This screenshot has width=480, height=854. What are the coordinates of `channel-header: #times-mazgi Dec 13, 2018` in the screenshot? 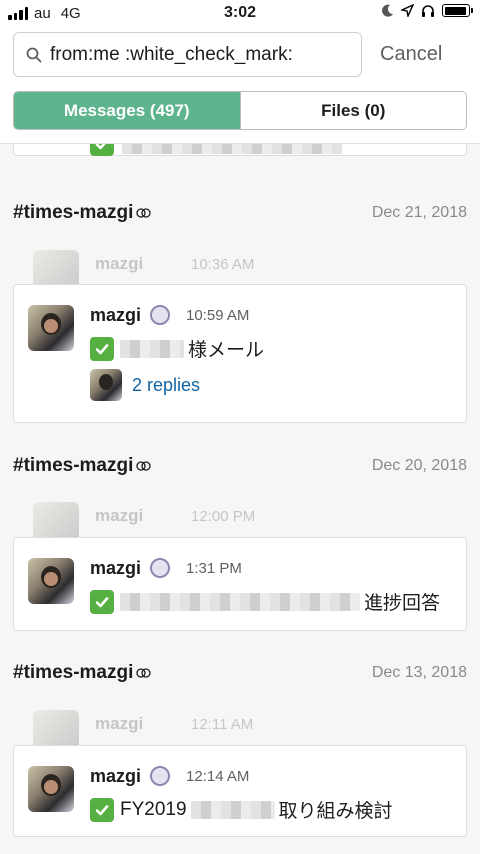 It's located at (240, 674).